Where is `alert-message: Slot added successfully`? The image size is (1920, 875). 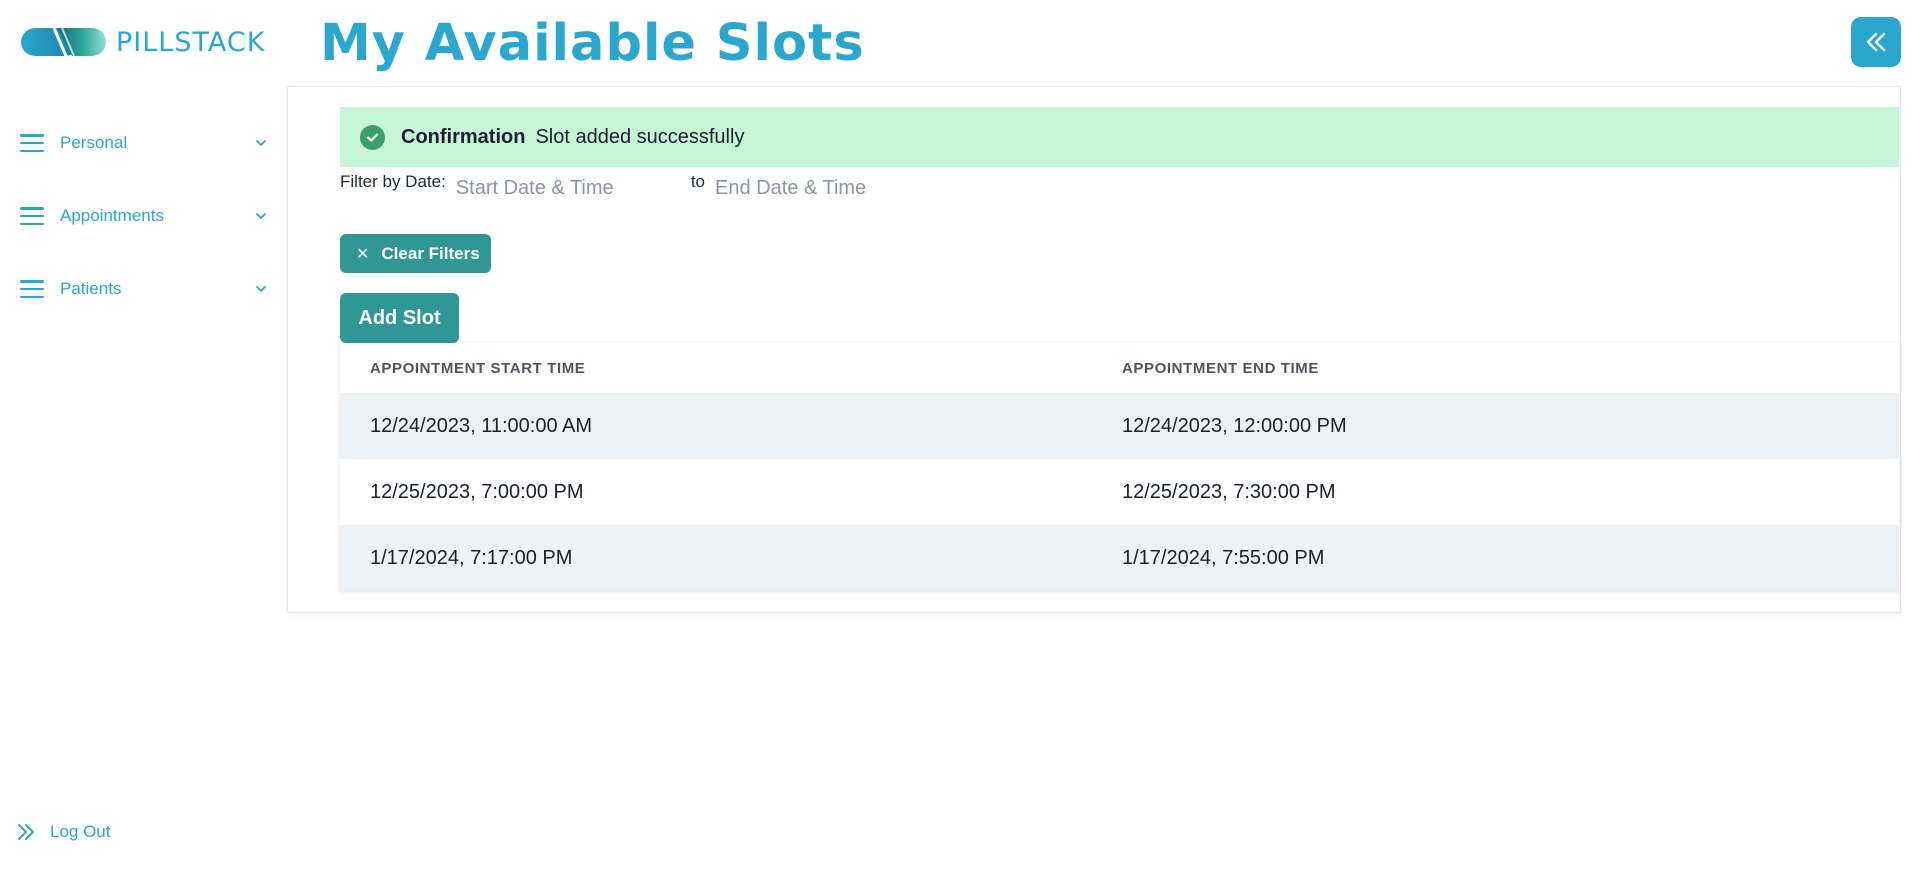
alert-message: Slot added successfully is located at coordinates (640, 136).